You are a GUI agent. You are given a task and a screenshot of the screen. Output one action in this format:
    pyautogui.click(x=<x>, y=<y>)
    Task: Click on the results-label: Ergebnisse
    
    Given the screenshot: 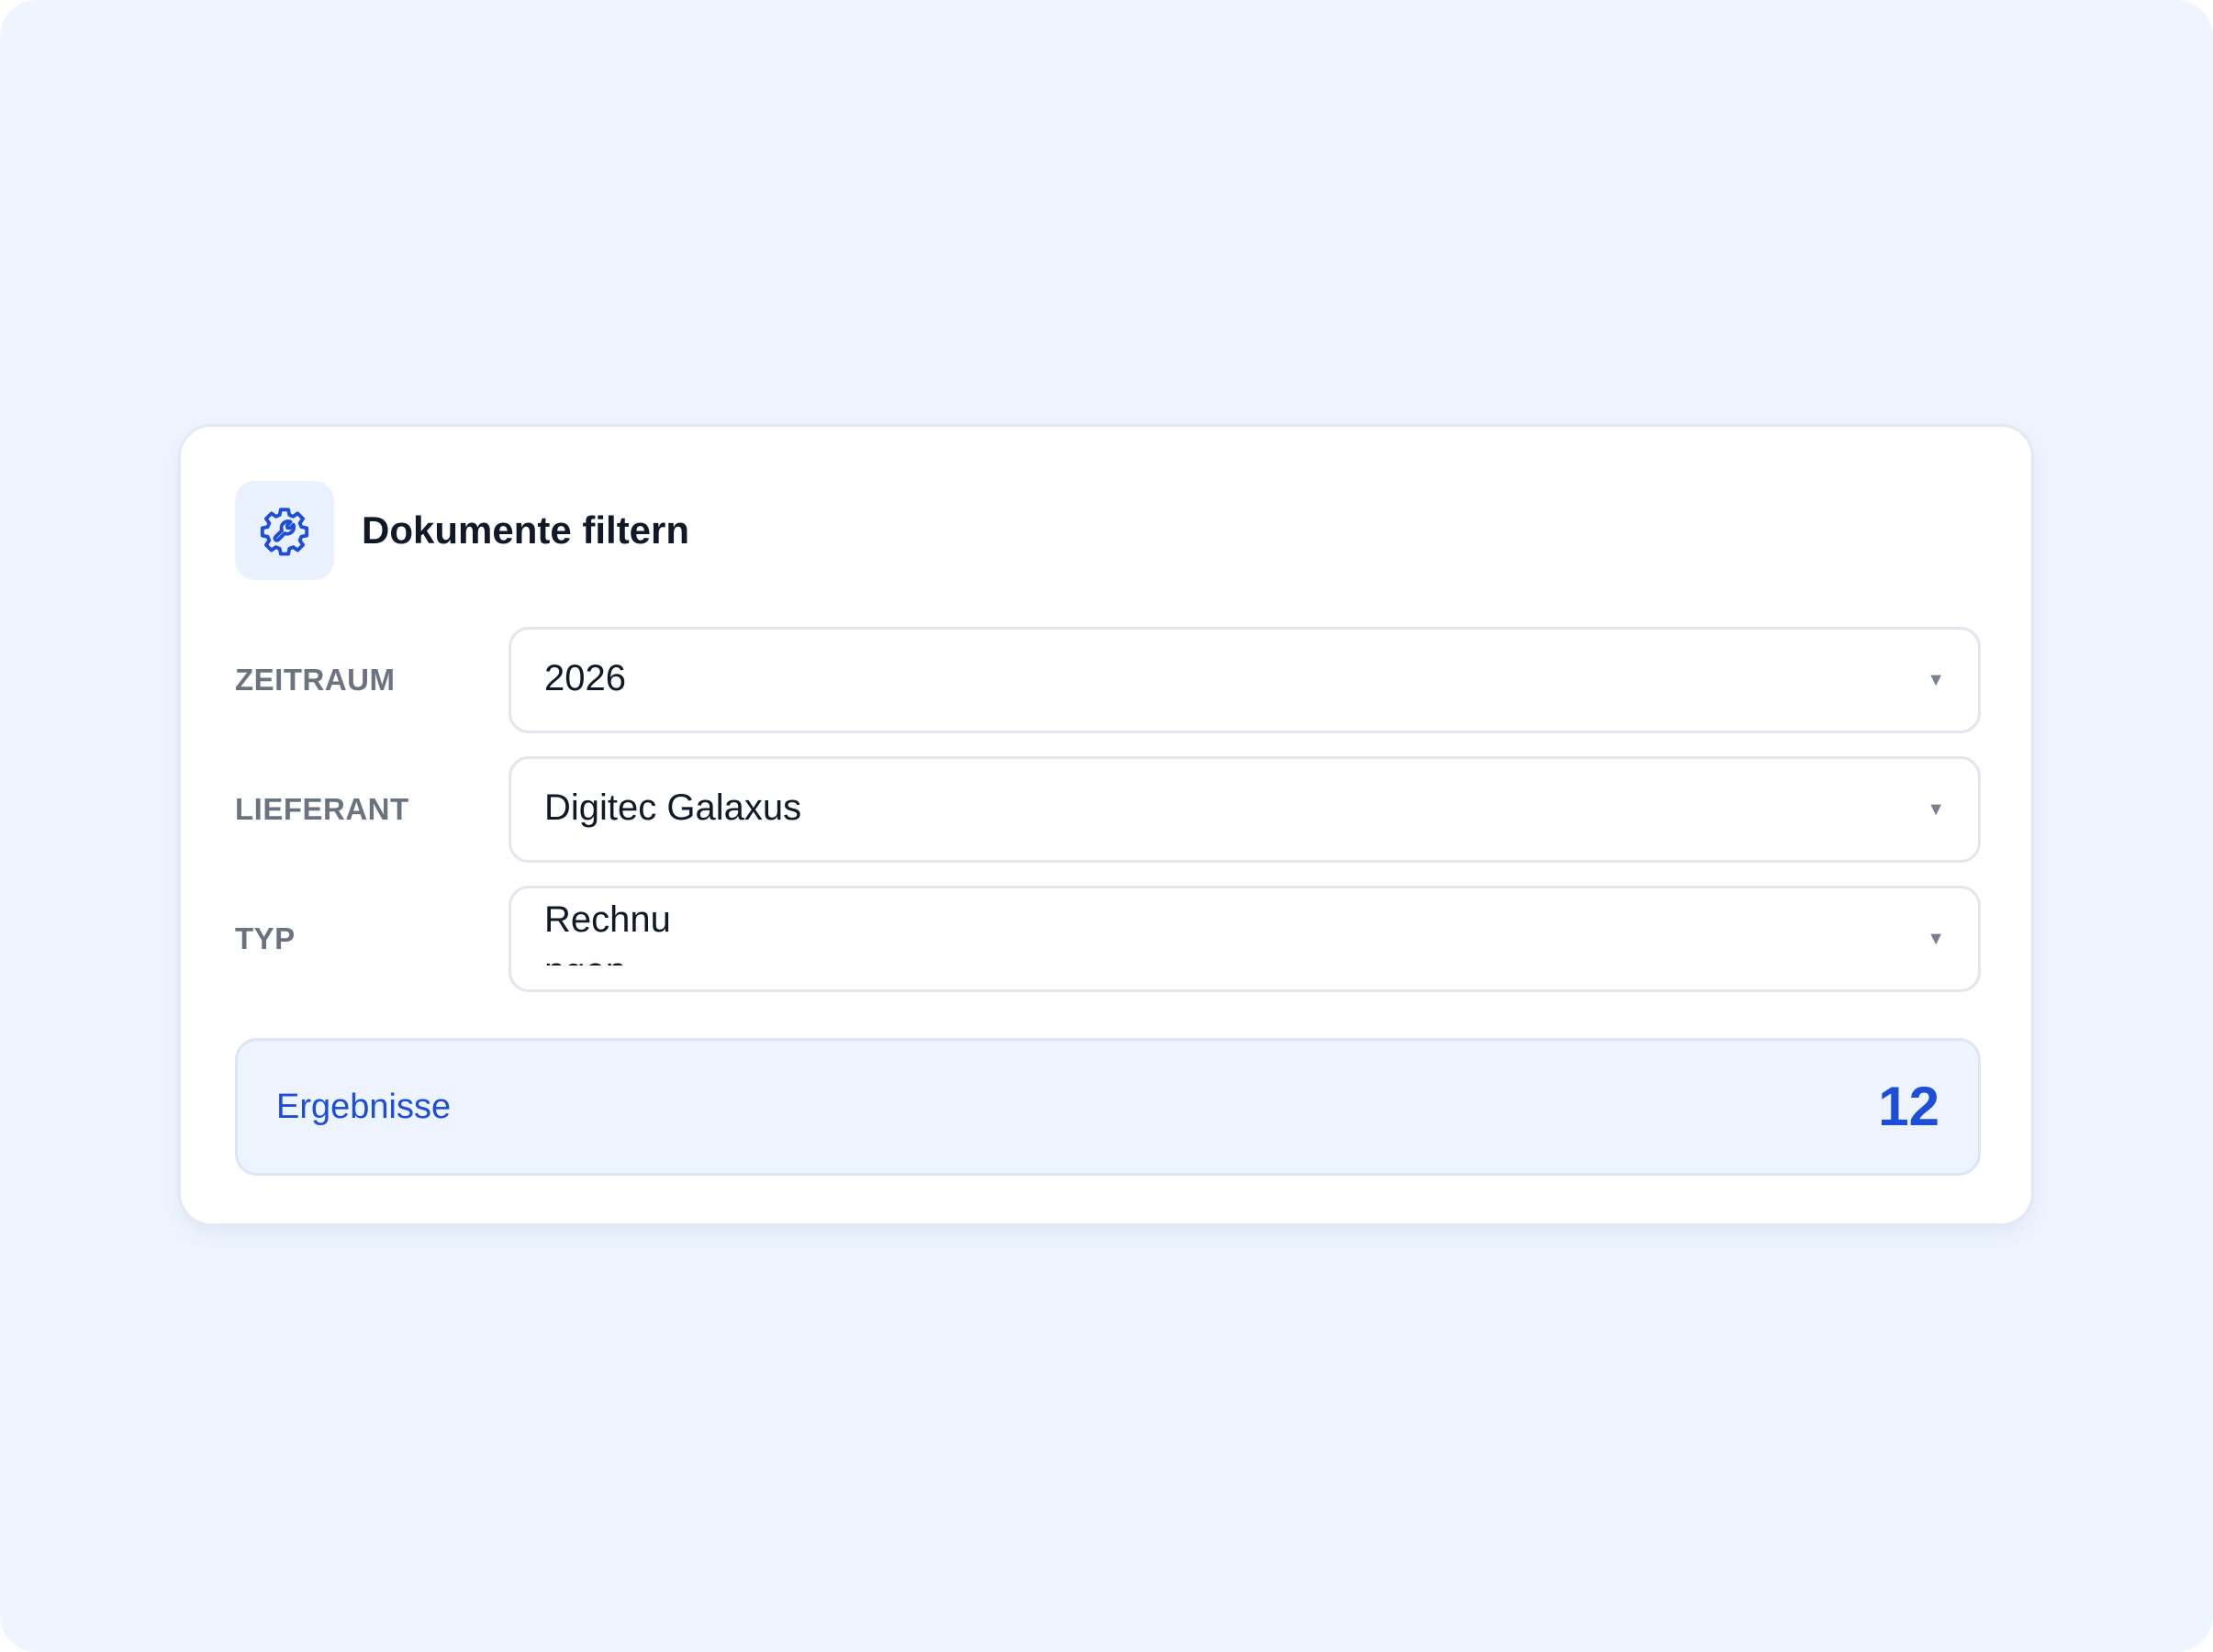 What is the action you would take?
    pyautogui.click(x=364, y=1107)
    